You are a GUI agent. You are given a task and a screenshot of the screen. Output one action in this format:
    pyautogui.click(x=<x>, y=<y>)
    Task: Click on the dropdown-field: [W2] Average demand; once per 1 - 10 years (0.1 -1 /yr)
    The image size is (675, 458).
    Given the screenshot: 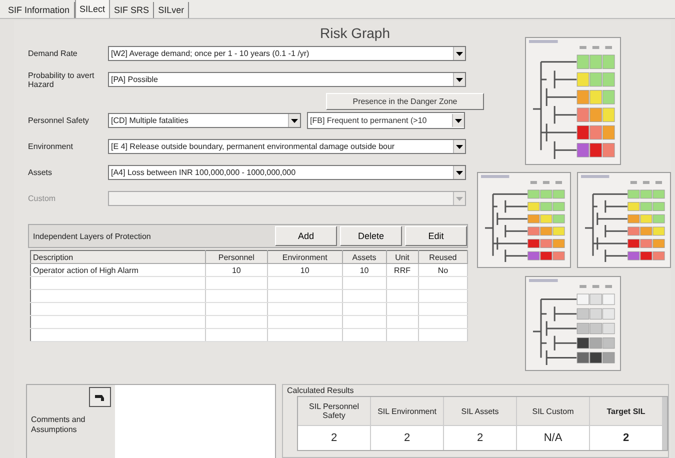 What is the action you would take?
    pyautogui.click(x=287, y=53)
    